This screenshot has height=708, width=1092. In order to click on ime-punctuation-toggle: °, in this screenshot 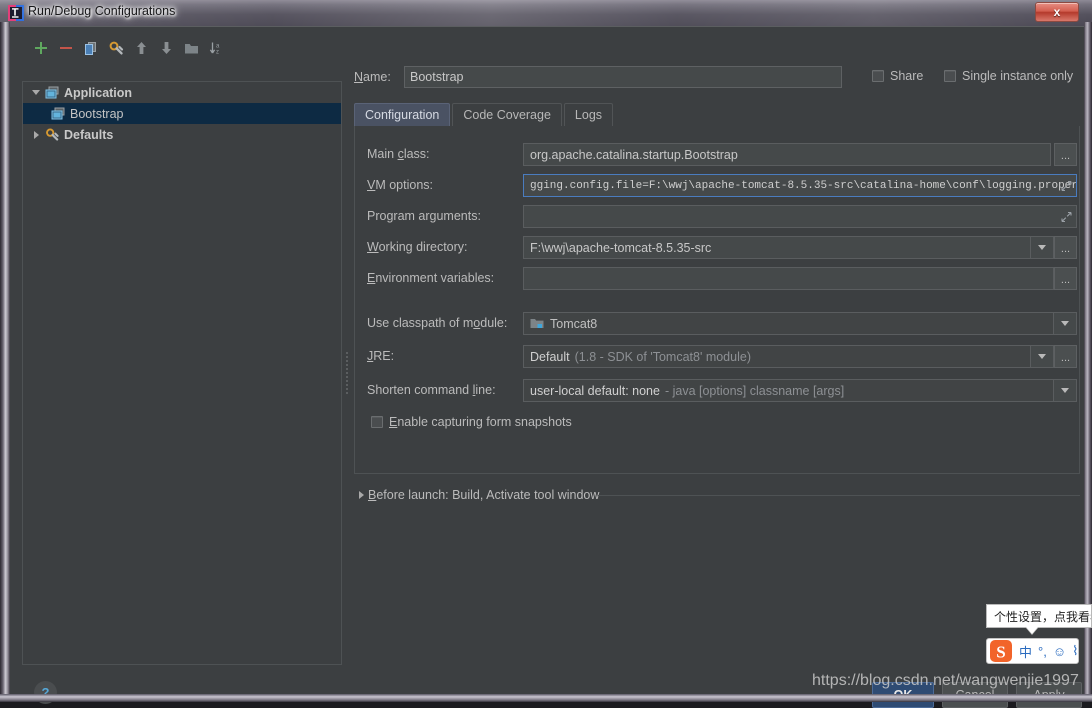, I will do `click(1042, 651)`.